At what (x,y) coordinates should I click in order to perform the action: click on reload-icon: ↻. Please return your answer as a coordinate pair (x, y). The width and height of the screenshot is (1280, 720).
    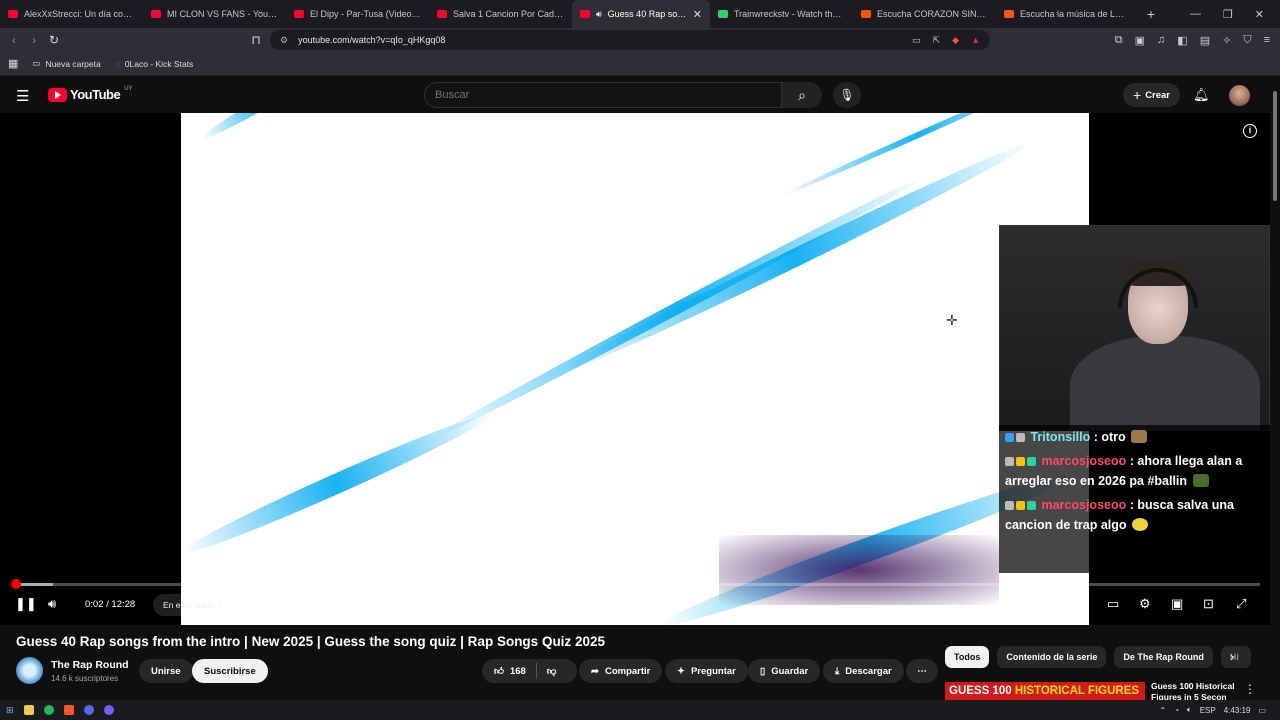
    Looking at the image, I should click on (54, 40).